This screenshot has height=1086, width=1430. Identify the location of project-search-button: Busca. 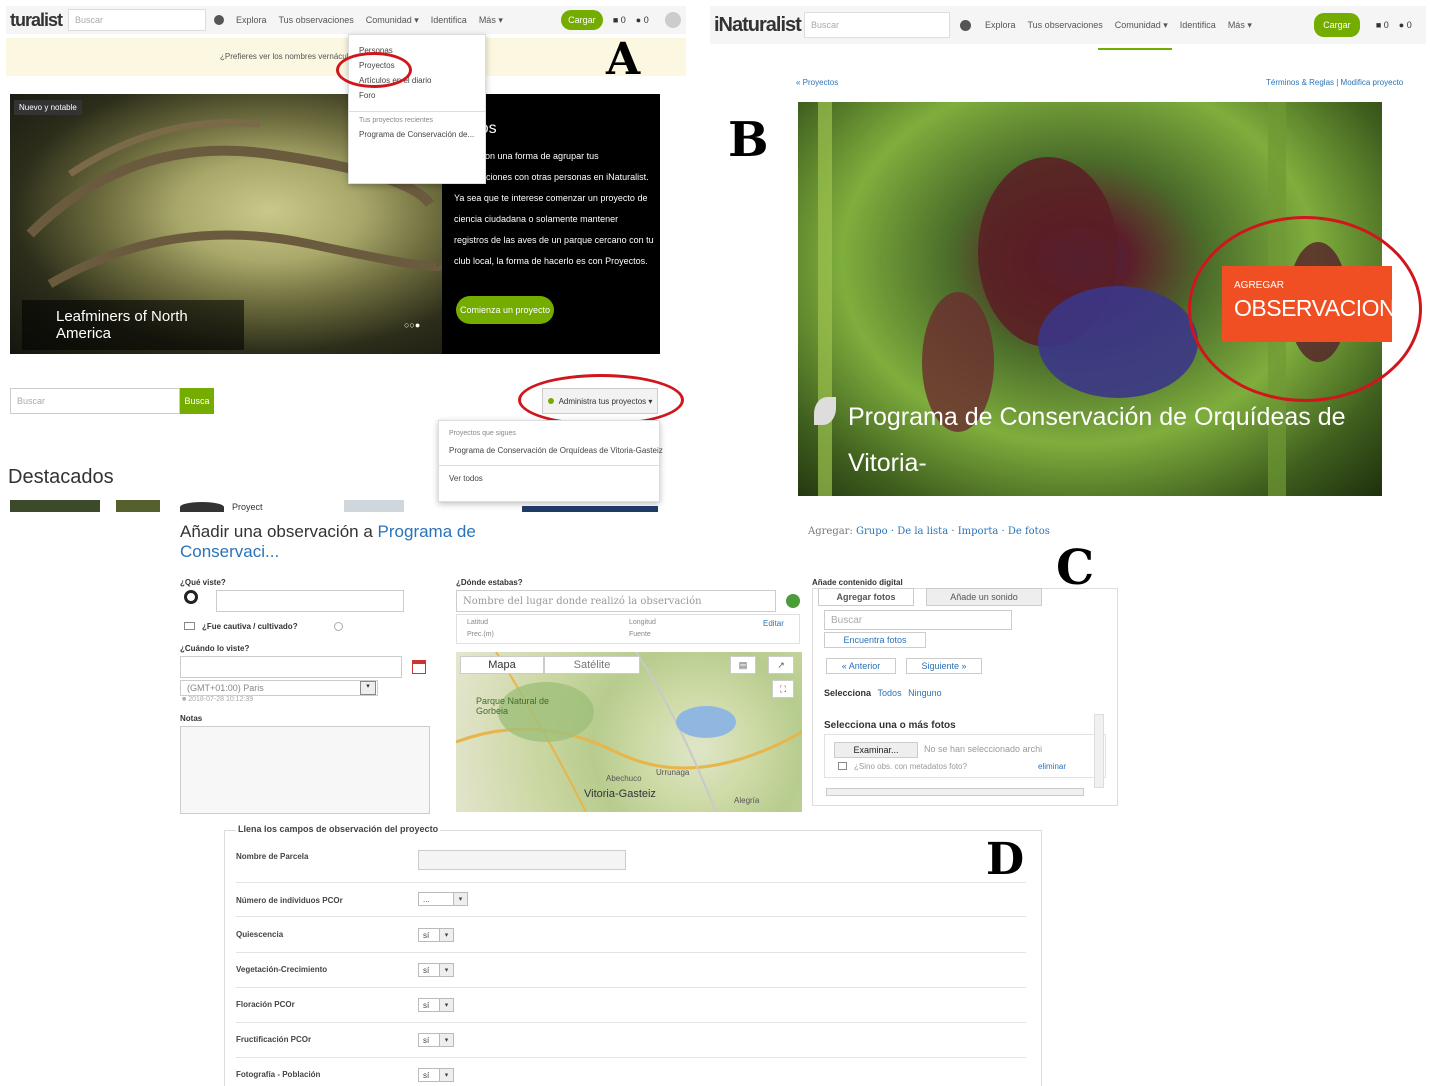
(197, 401).